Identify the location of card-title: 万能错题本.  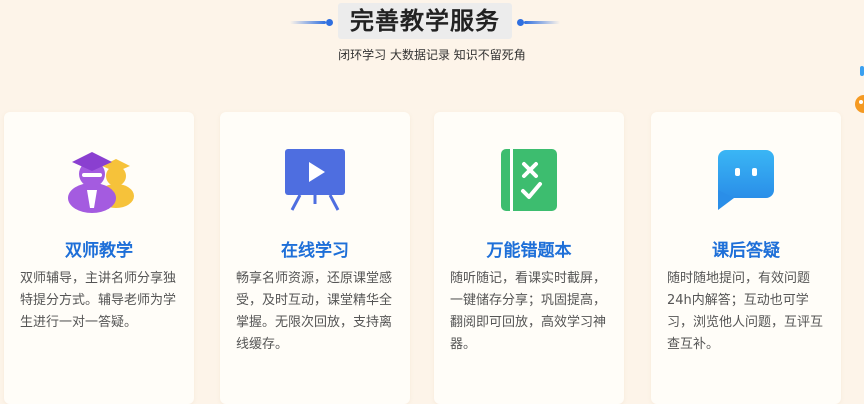
(529, 251).